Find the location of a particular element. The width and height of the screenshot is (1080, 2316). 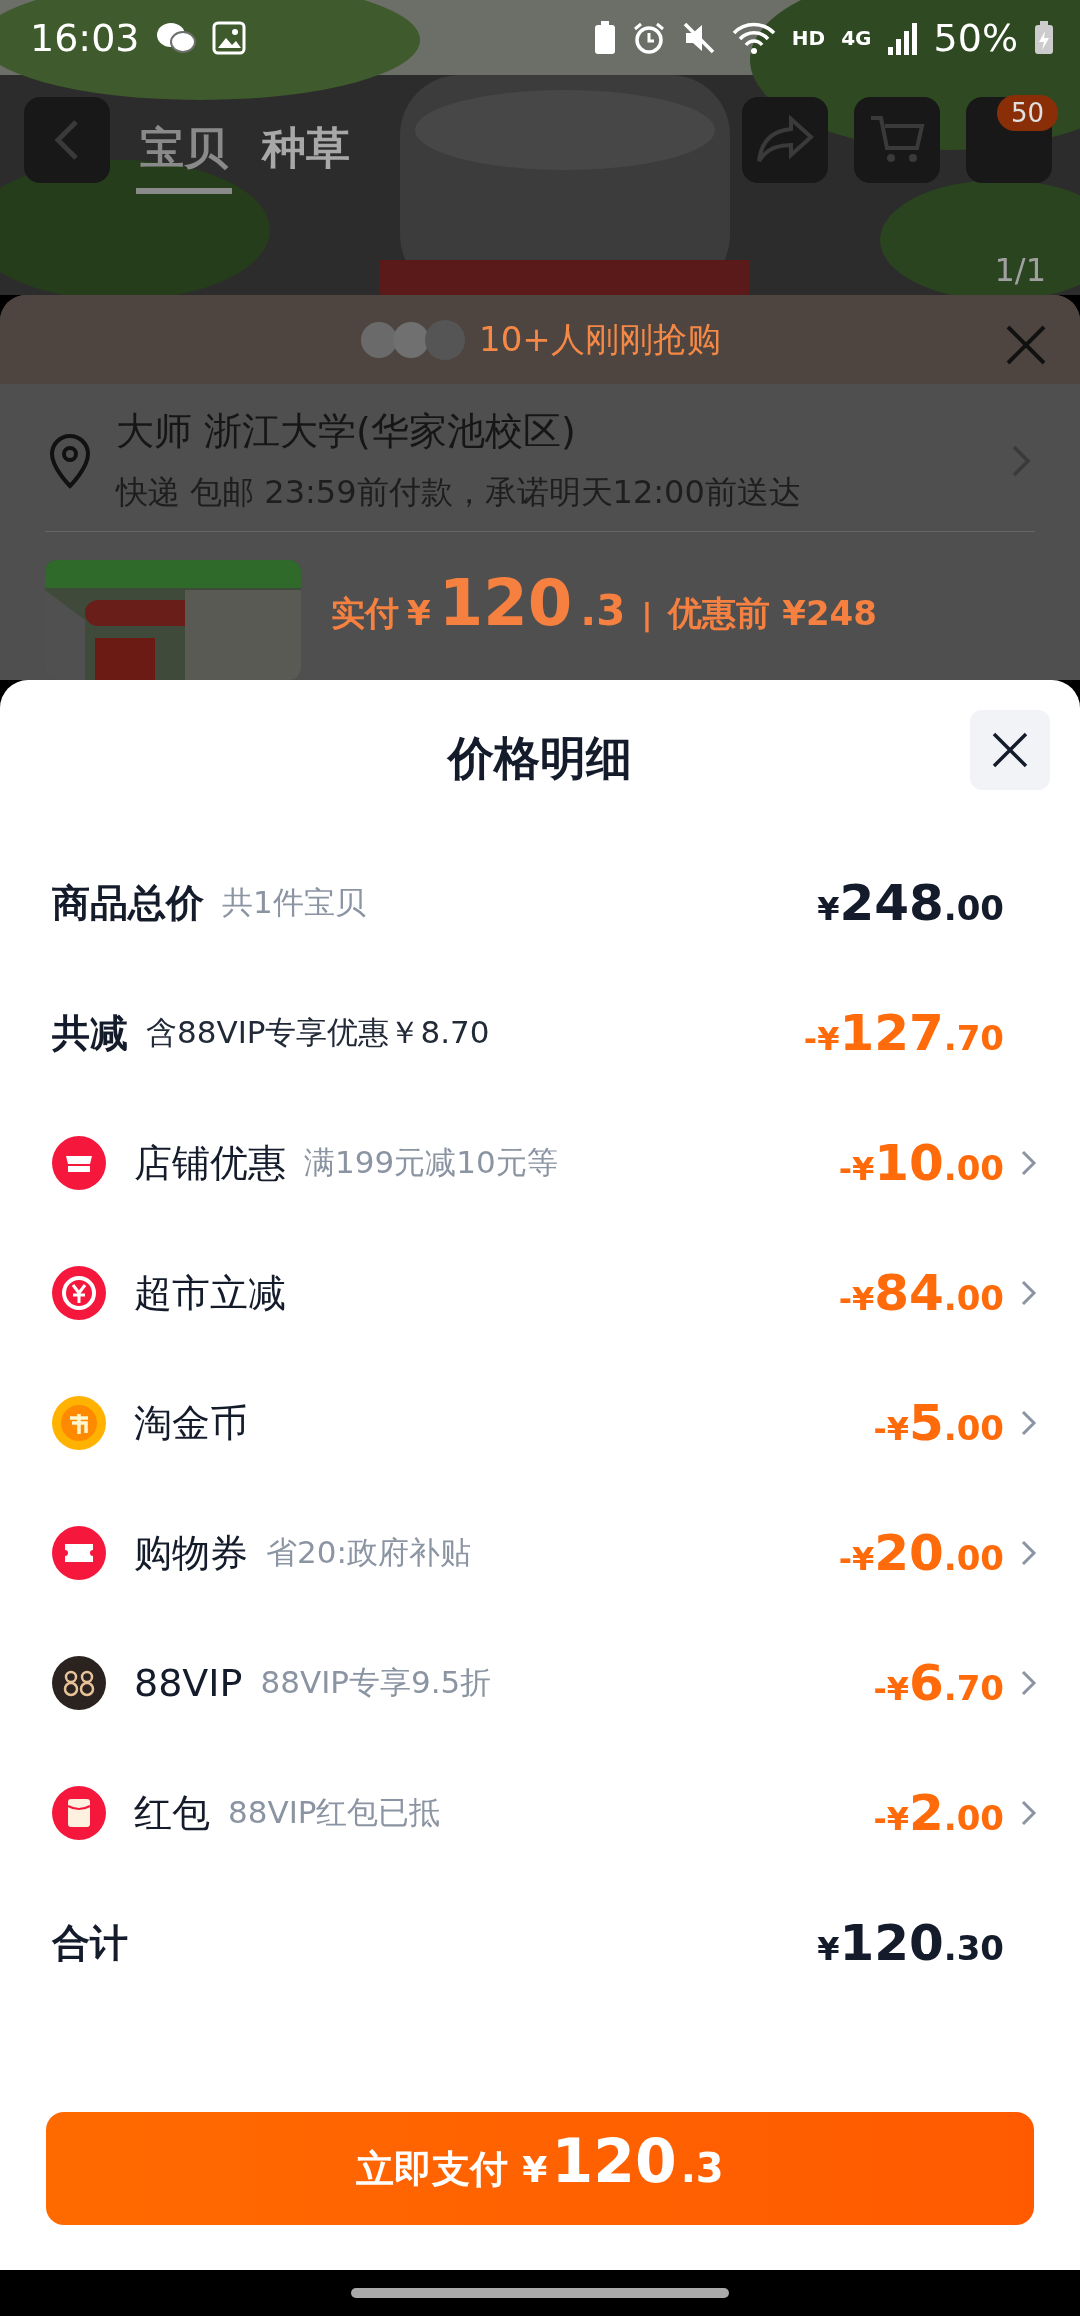

location-pin-icon is located at coordinates (70, 460).